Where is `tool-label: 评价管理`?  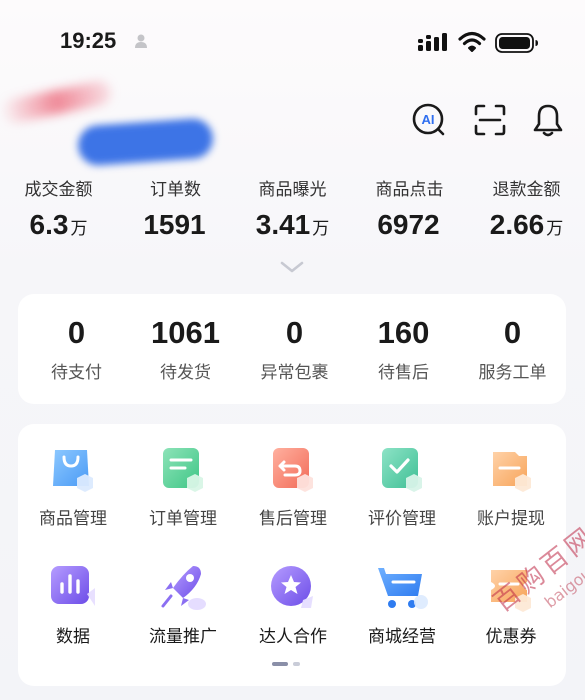
tool-label: 评价管理 is located at coordinates (402, 519).